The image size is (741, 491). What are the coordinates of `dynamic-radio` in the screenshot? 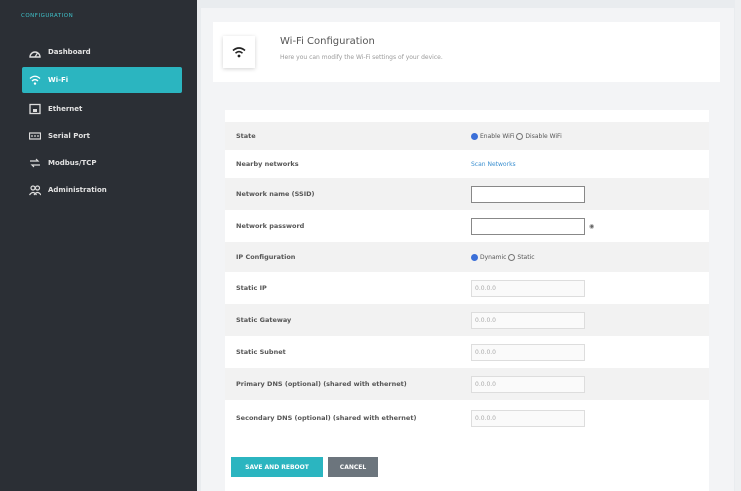 It's located at (474, 257).